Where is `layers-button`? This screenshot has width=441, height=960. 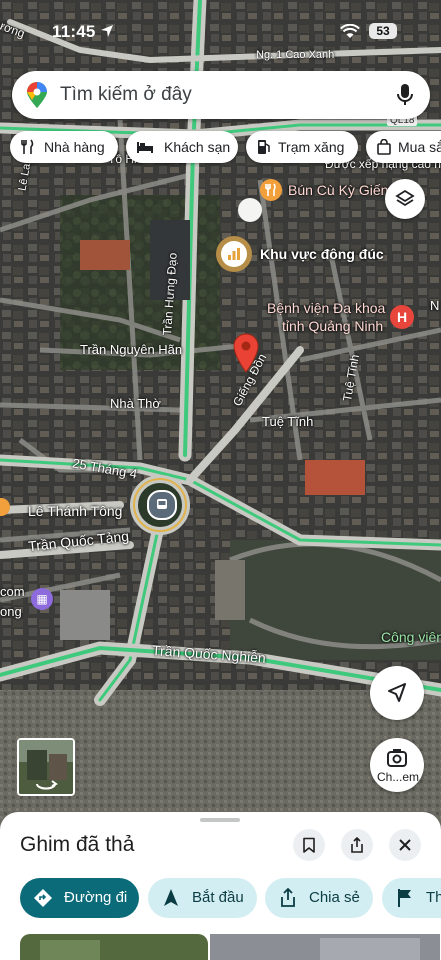 layers-button is located at coordinates (405, 199).